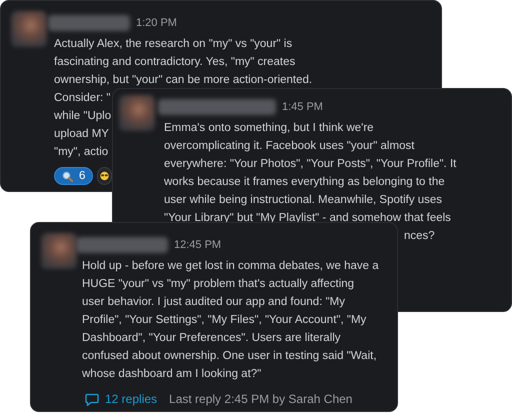 The image size is (512, 415). Describe the element at coordinates (82, 98) in the screenshot. I see `message-text: Consider: "` at that location.